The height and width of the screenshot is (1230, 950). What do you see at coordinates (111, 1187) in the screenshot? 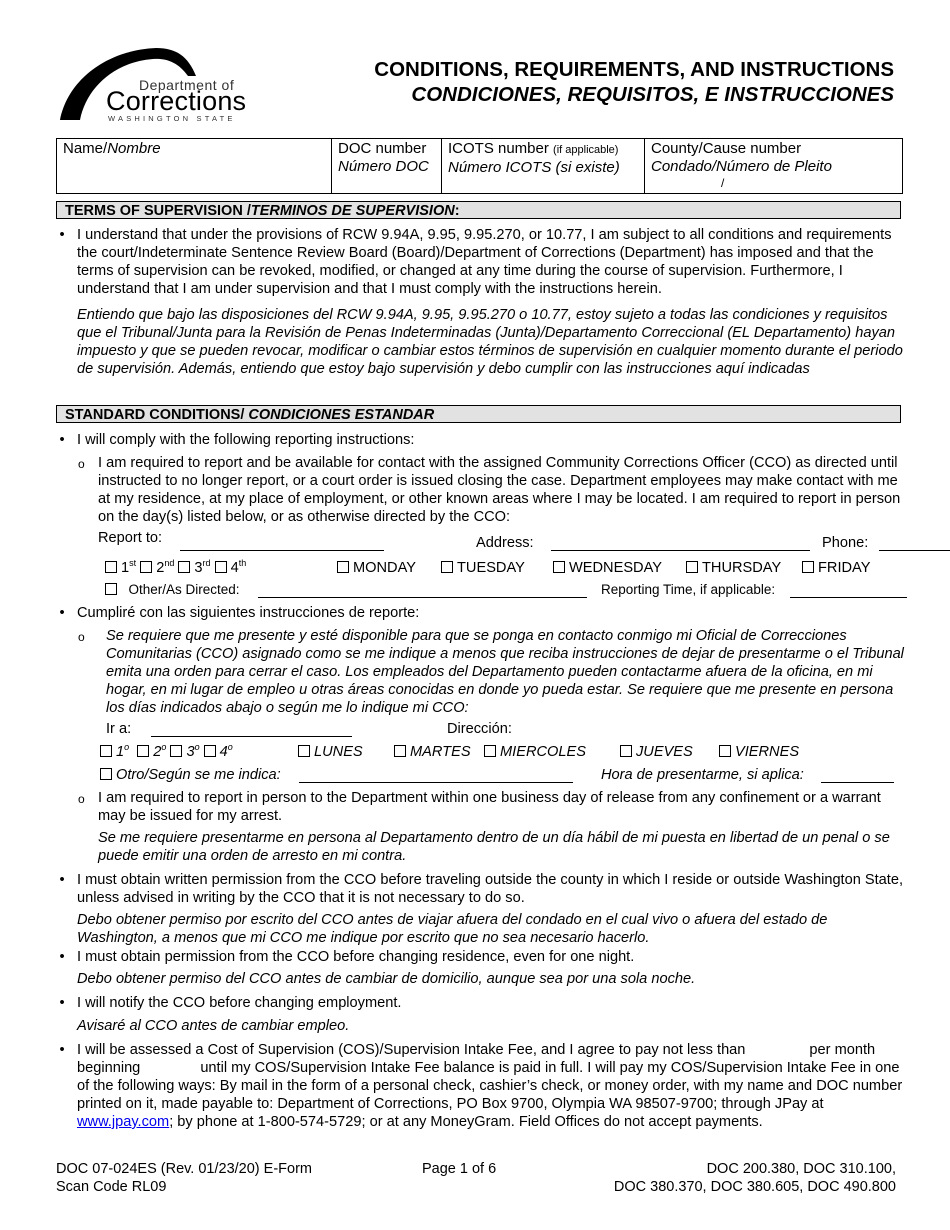
I see `scan-code: Scan Code RL09` at bounding box center [111, 1187].